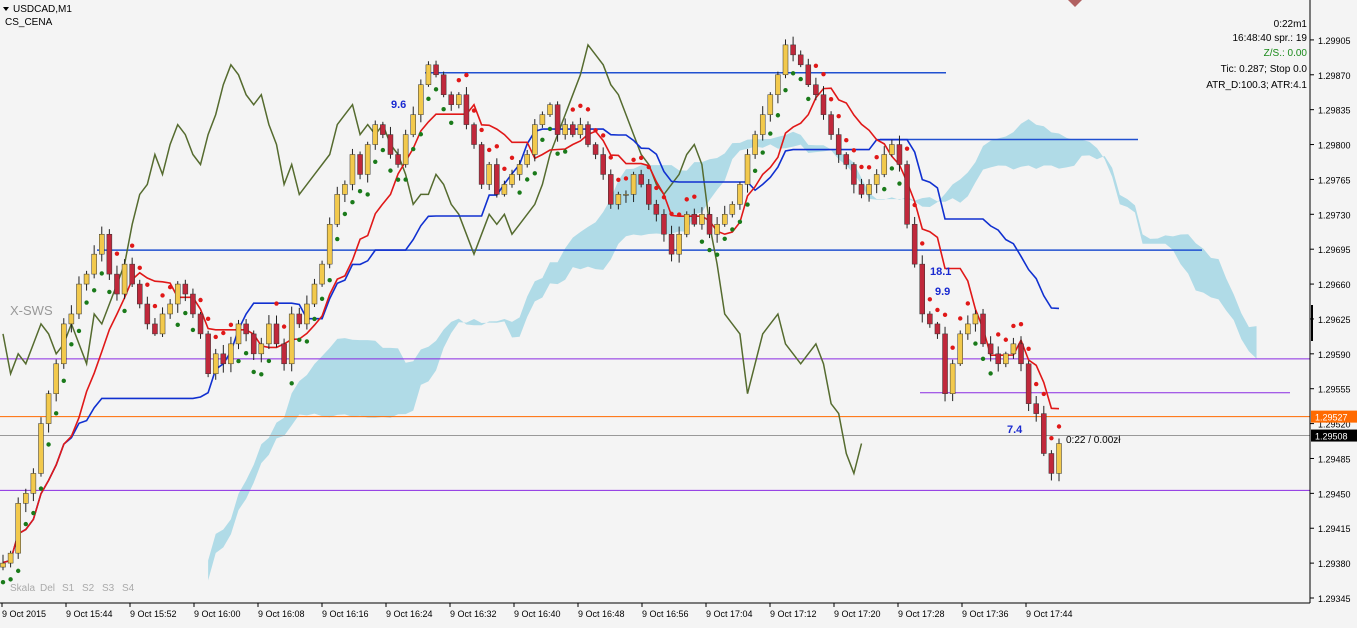  What do you see at coordinates (47, 588) in the screenshot?
I see `button-del: Del` at bounding box center [47, 588].